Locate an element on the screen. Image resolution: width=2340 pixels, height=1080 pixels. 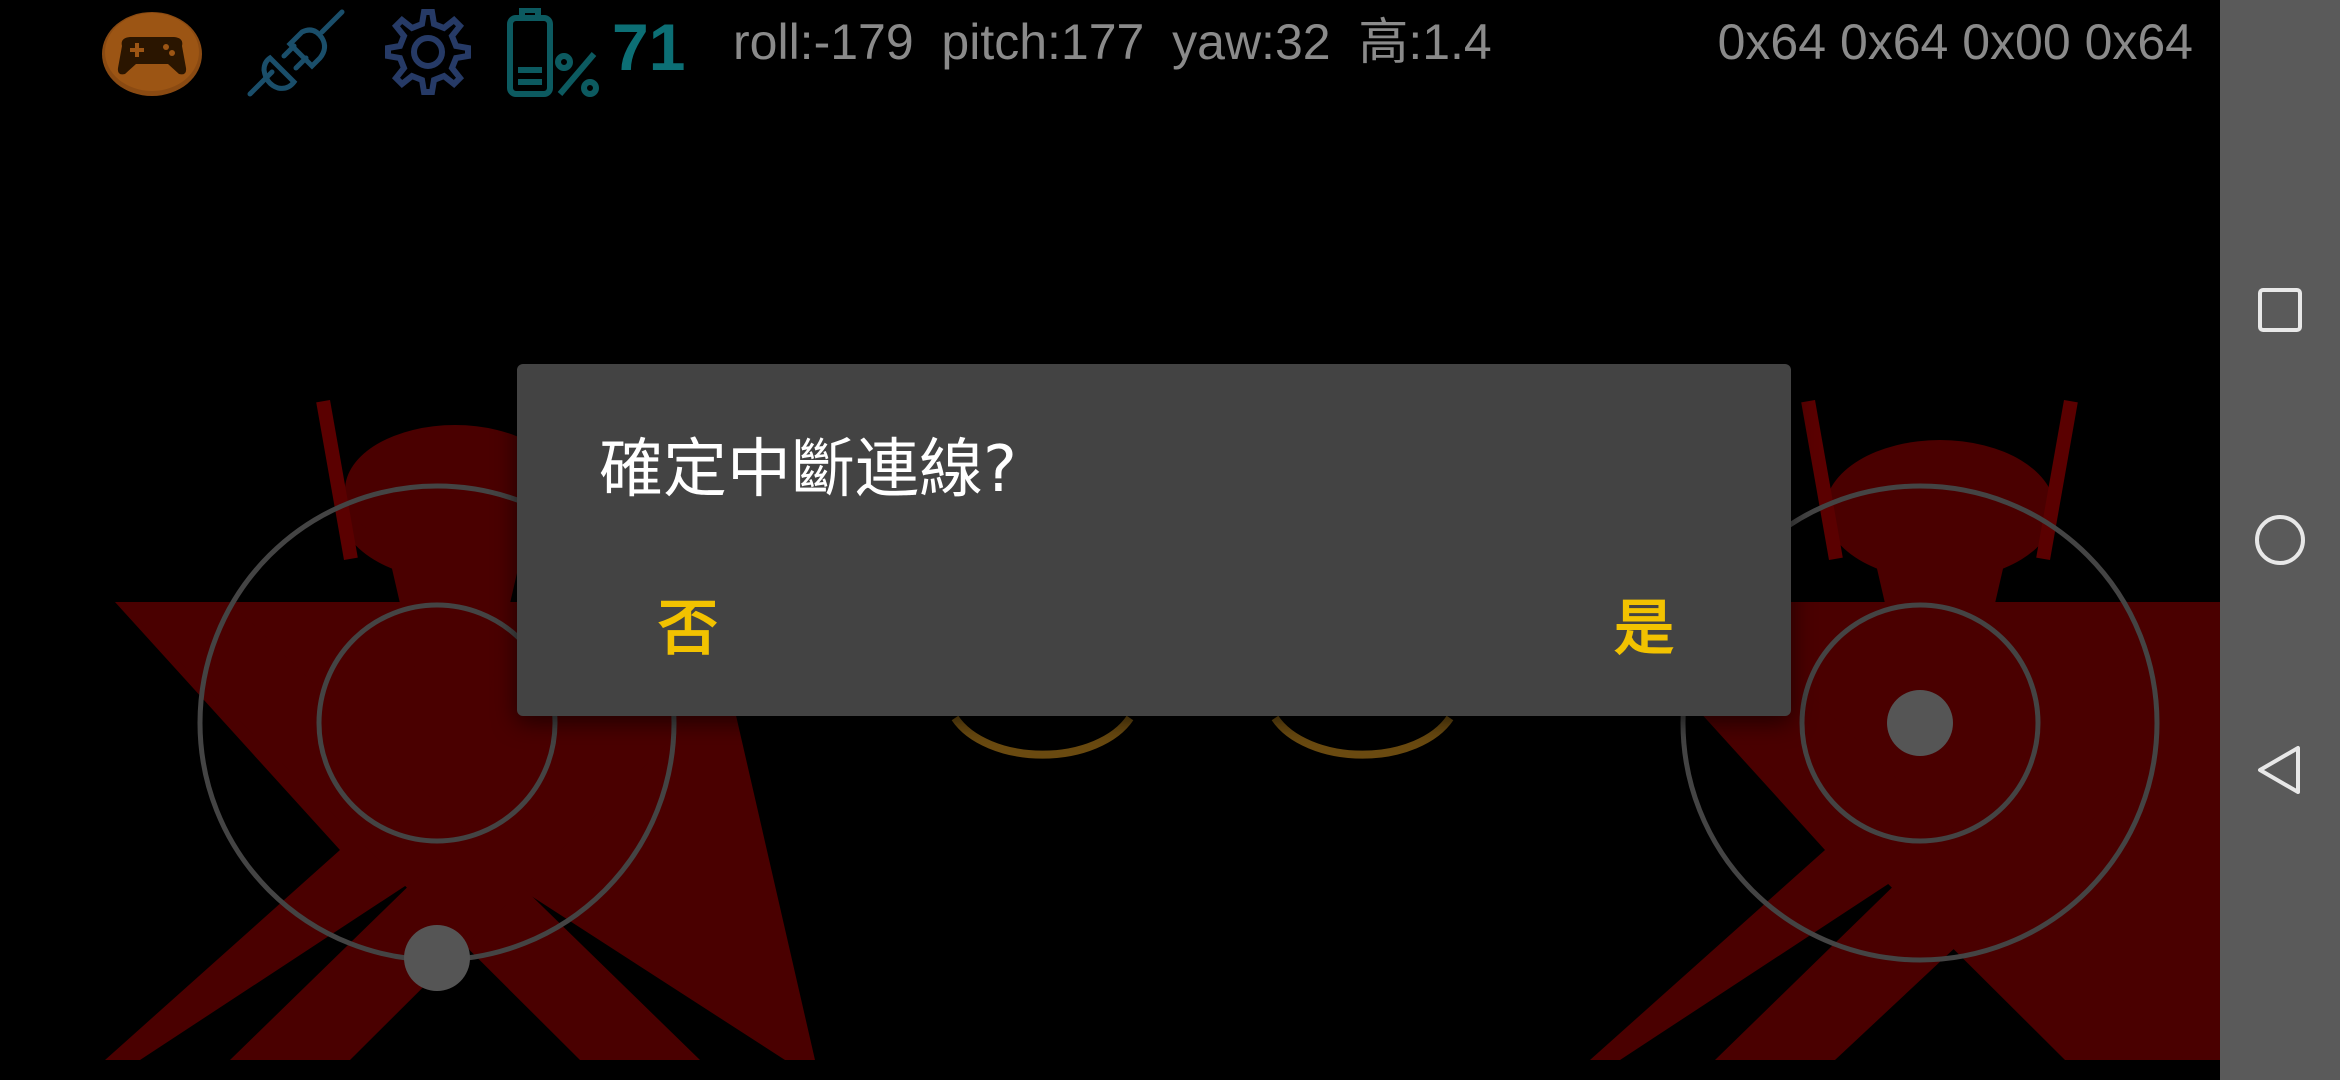
hex-readout: 0x64 0x64 0x00 0x64 is located at coordinates (1955, 42).